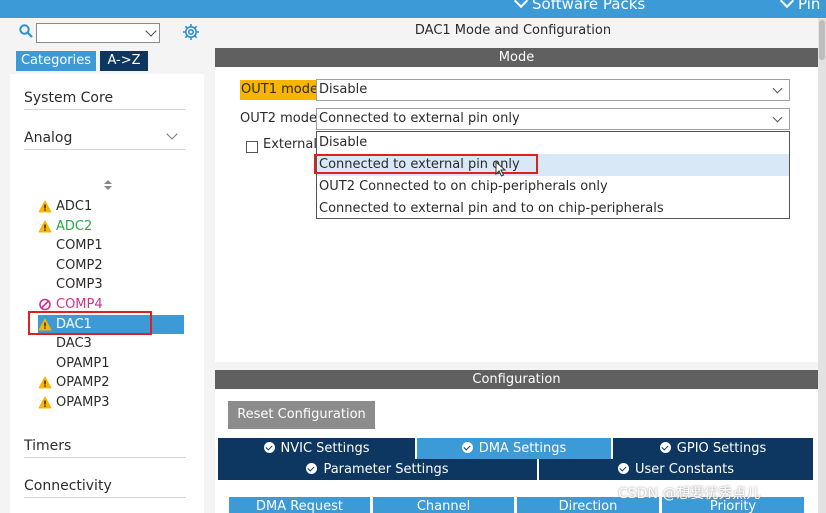 This screenshot has width=826, height=513. Describe the element at coordinates (79, 284) in the screenshot. I see `analog-item-label: COMP3` at that location.